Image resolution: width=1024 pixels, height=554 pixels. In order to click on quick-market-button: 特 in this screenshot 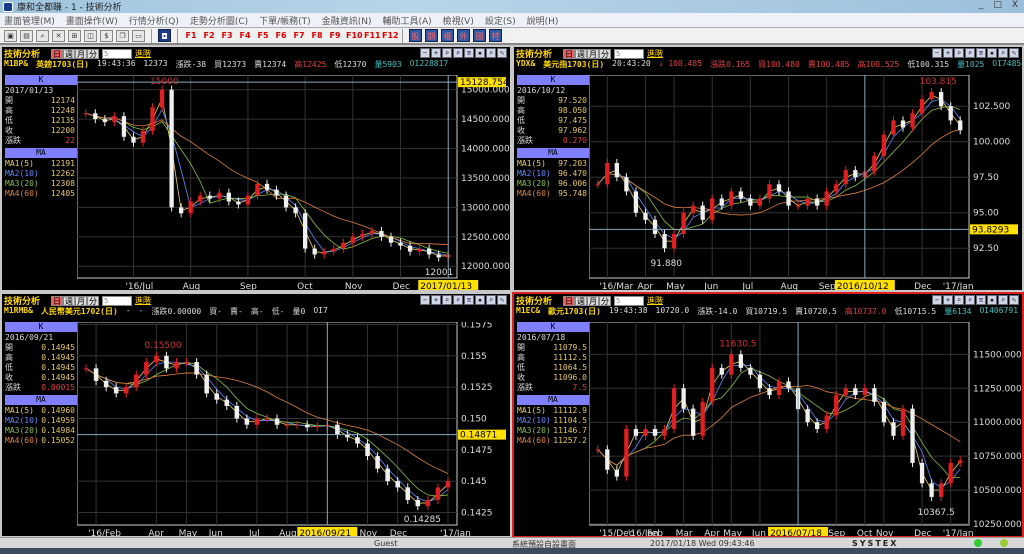, I will do `click(495, 35)`.